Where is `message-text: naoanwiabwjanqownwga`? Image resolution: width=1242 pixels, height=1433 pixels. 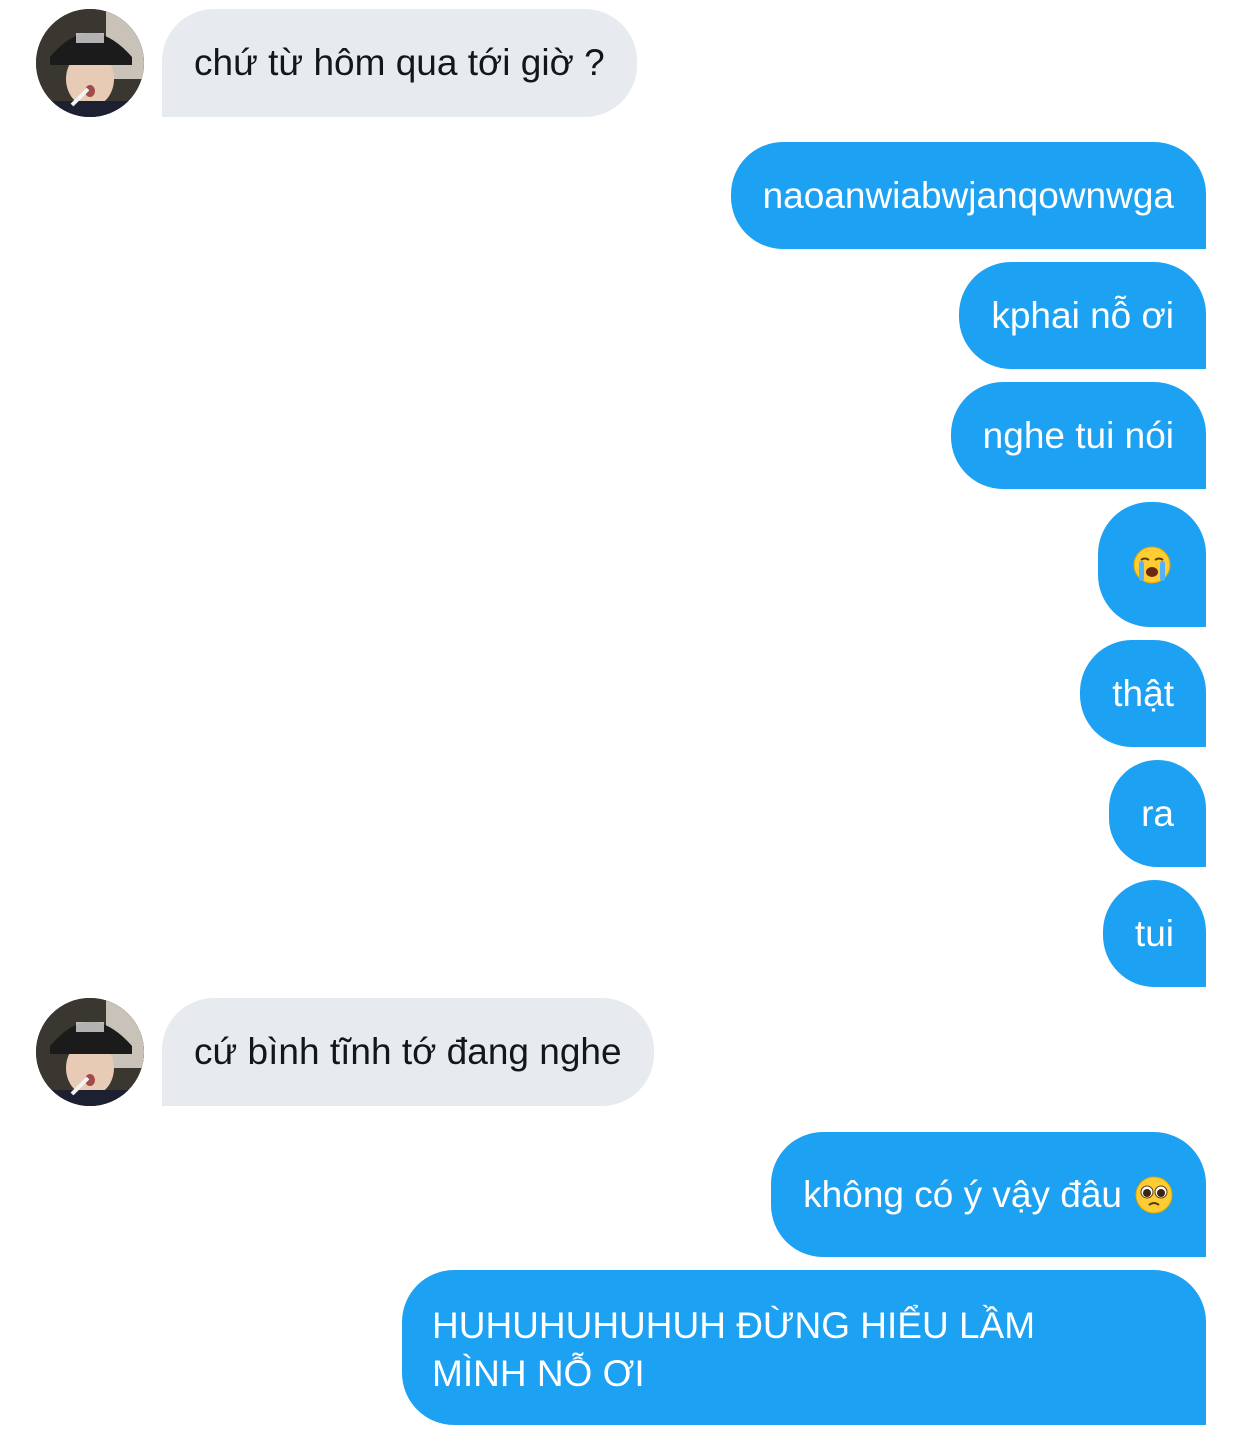 message-text: naoanwiabwjanqownwga is located at coordinates (968, 195).